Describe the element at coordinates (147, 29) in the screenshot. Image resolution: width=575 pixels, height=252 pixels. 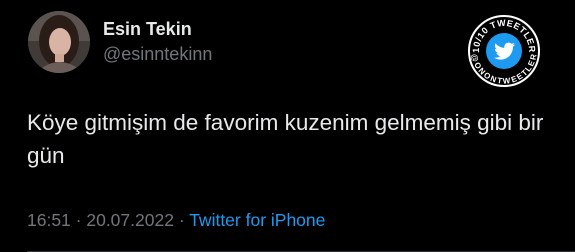
I see `author-name: Esin Tekin` at that location.